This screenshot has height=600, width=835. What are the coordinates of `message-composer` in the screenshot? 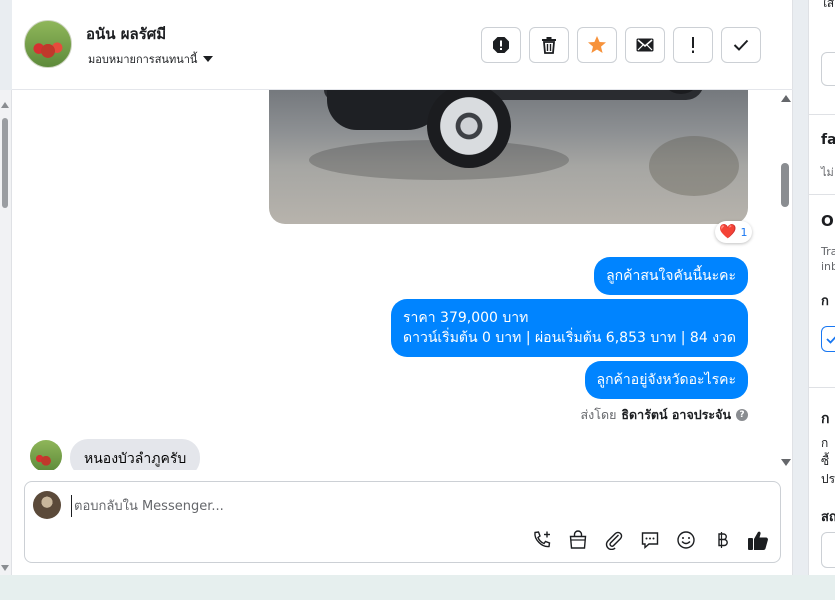 It's located at (402, 522).